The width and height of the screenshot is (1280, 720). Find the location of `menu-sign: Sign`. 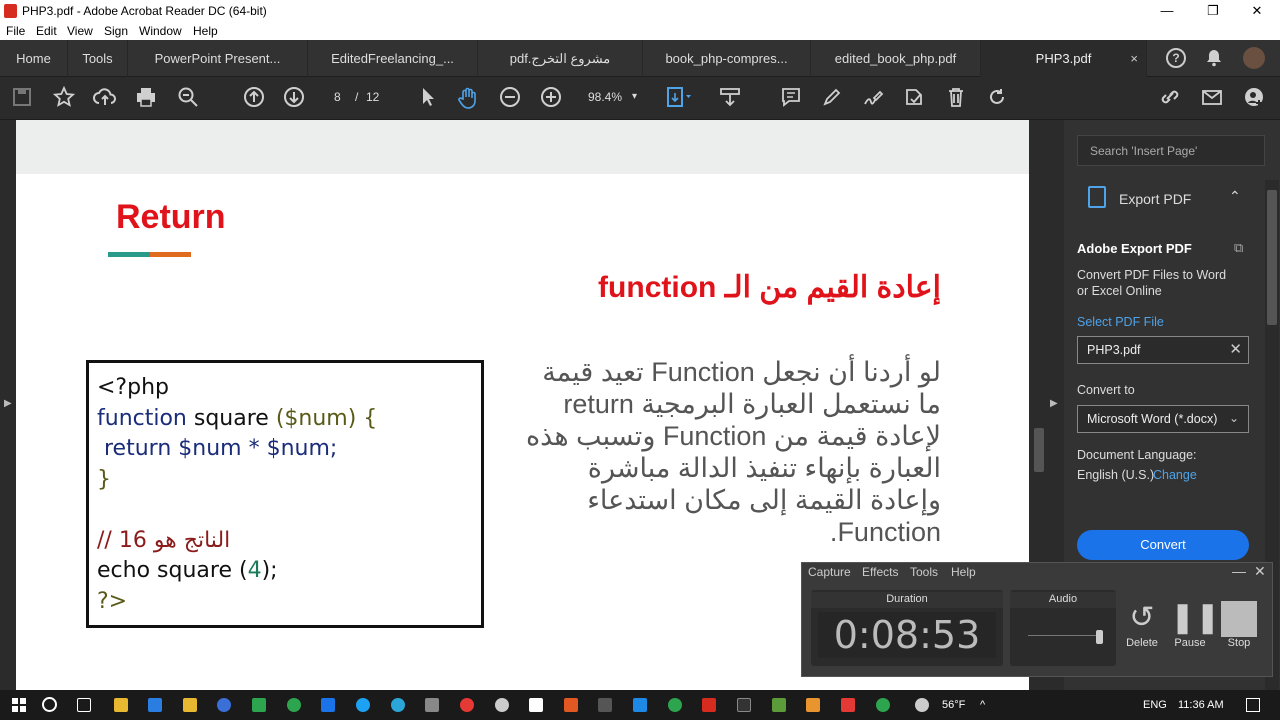

menu-sign: Sign is located at coordinates (116, 31).